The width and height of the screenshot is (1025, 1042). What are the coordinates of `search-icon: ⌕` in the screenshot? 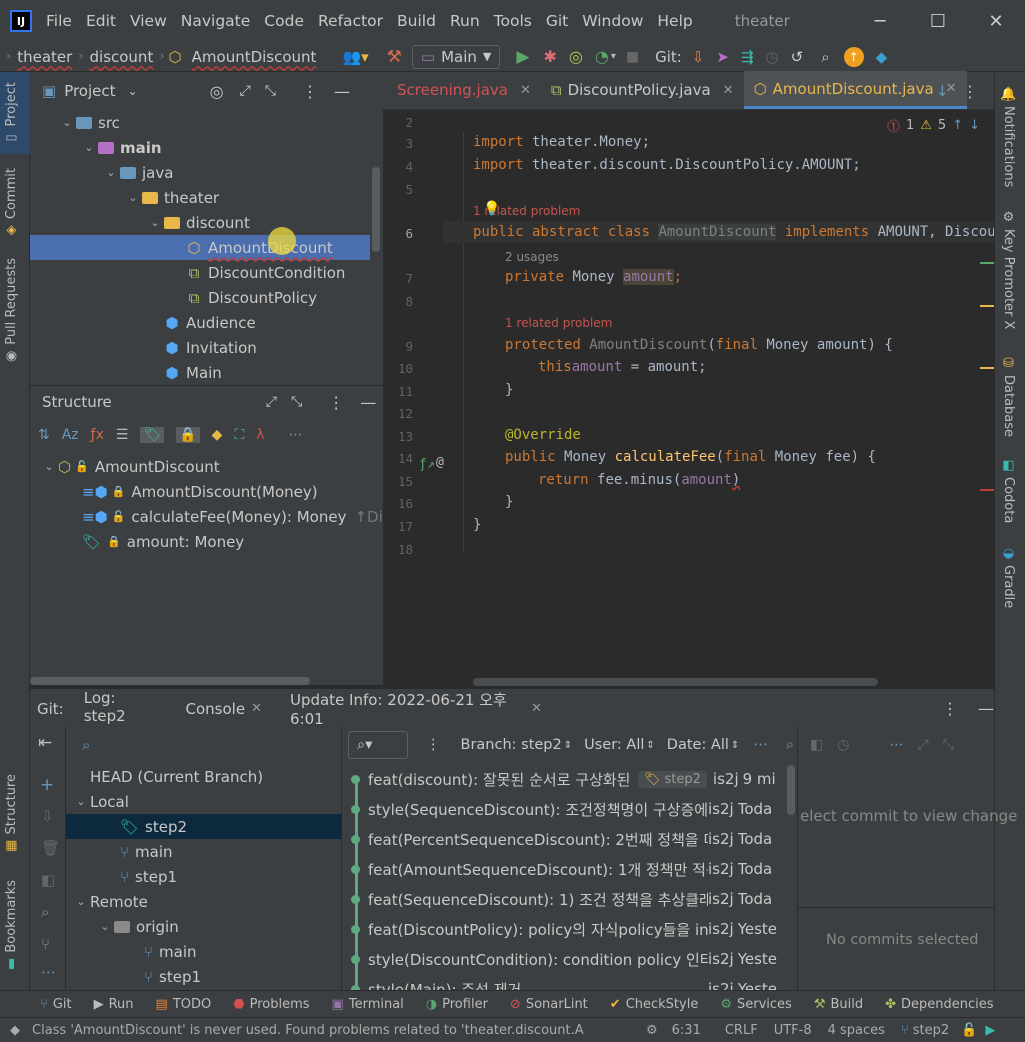 It's located at (825, 57).